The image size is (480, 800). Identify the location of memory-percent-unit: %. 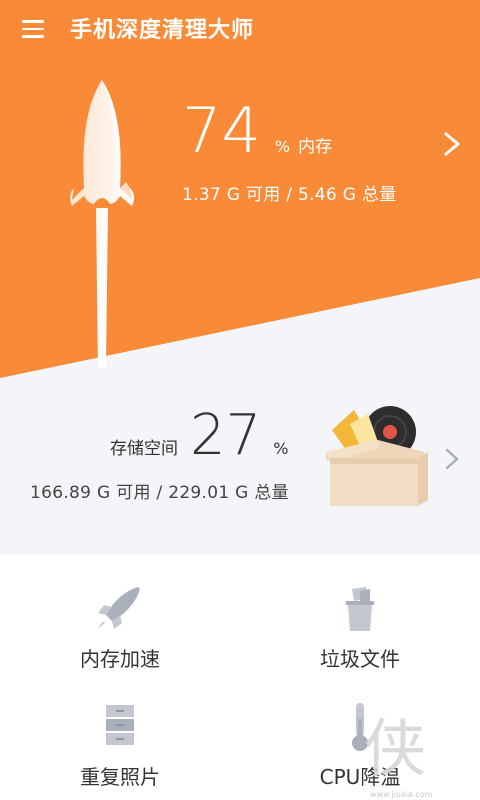
(282, 146).